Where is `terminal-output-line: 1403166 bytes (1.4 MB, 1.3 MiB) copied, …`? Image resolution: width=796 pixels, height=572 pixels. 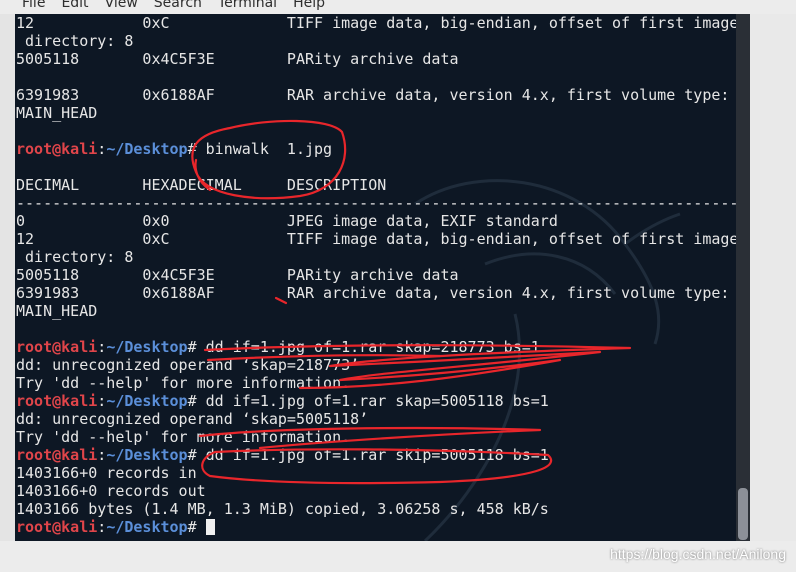 terminal-output-line: 1403166 bytes (1.4 MB, 1.3 MiB) copied, … is located at coordinates (282, 509).